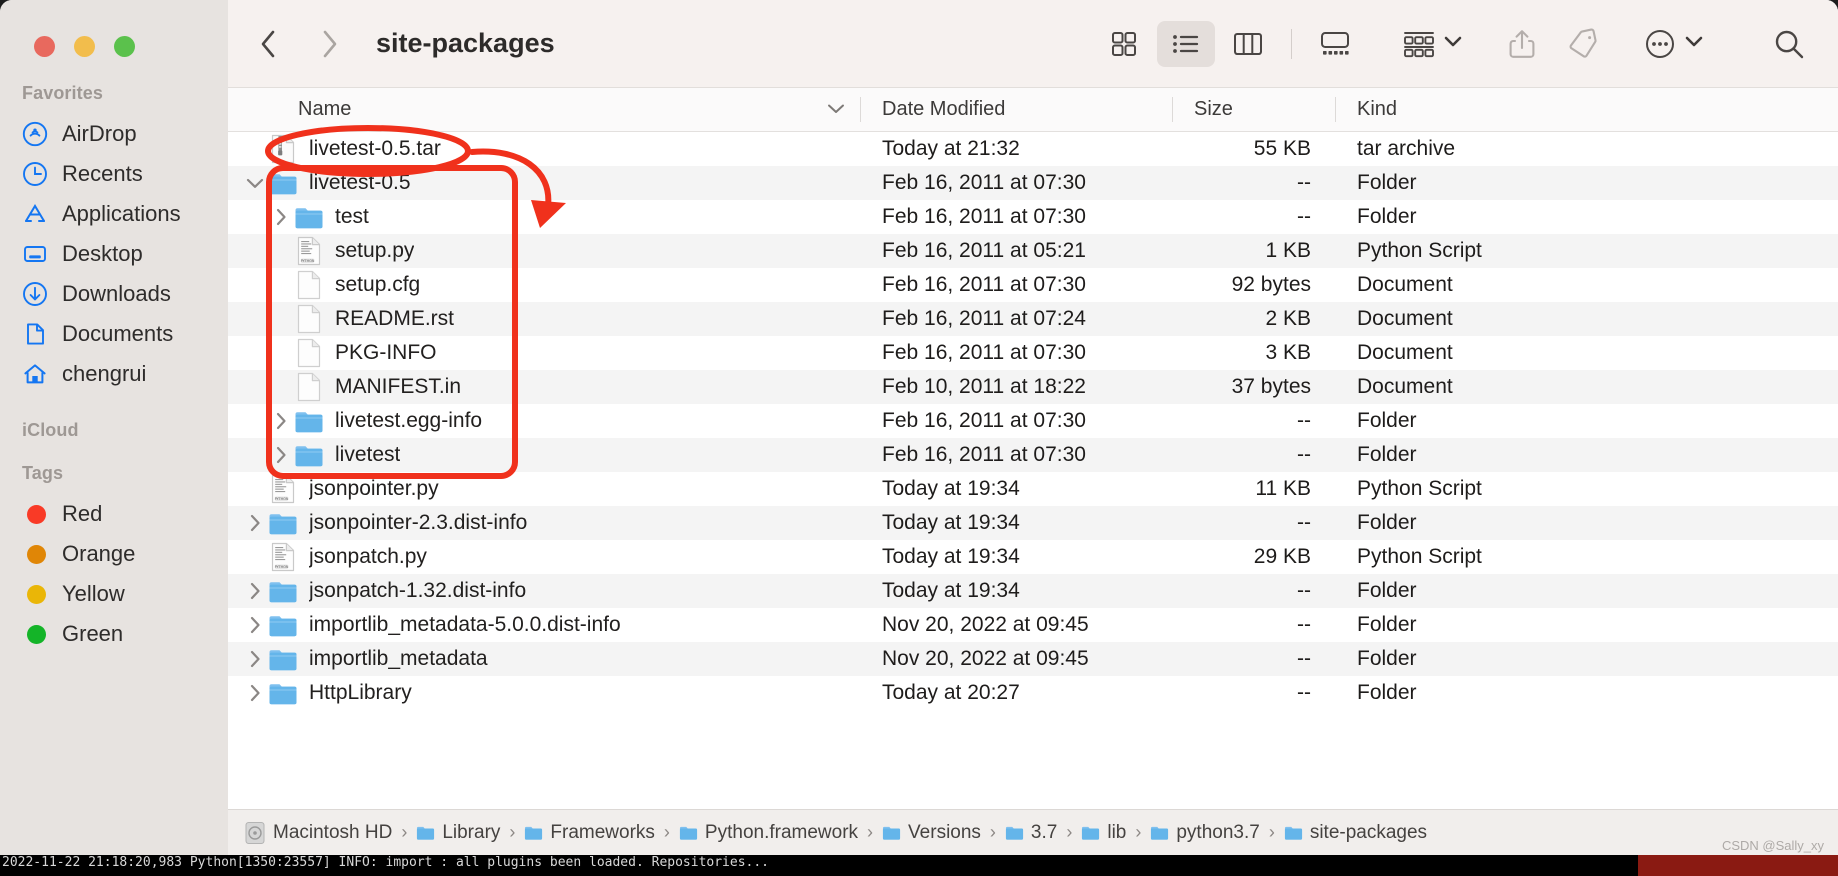  Describe the element at coordinates (114, 294) in the screenshot. I see `sidebar-item-downloads: Downloads` at that location.